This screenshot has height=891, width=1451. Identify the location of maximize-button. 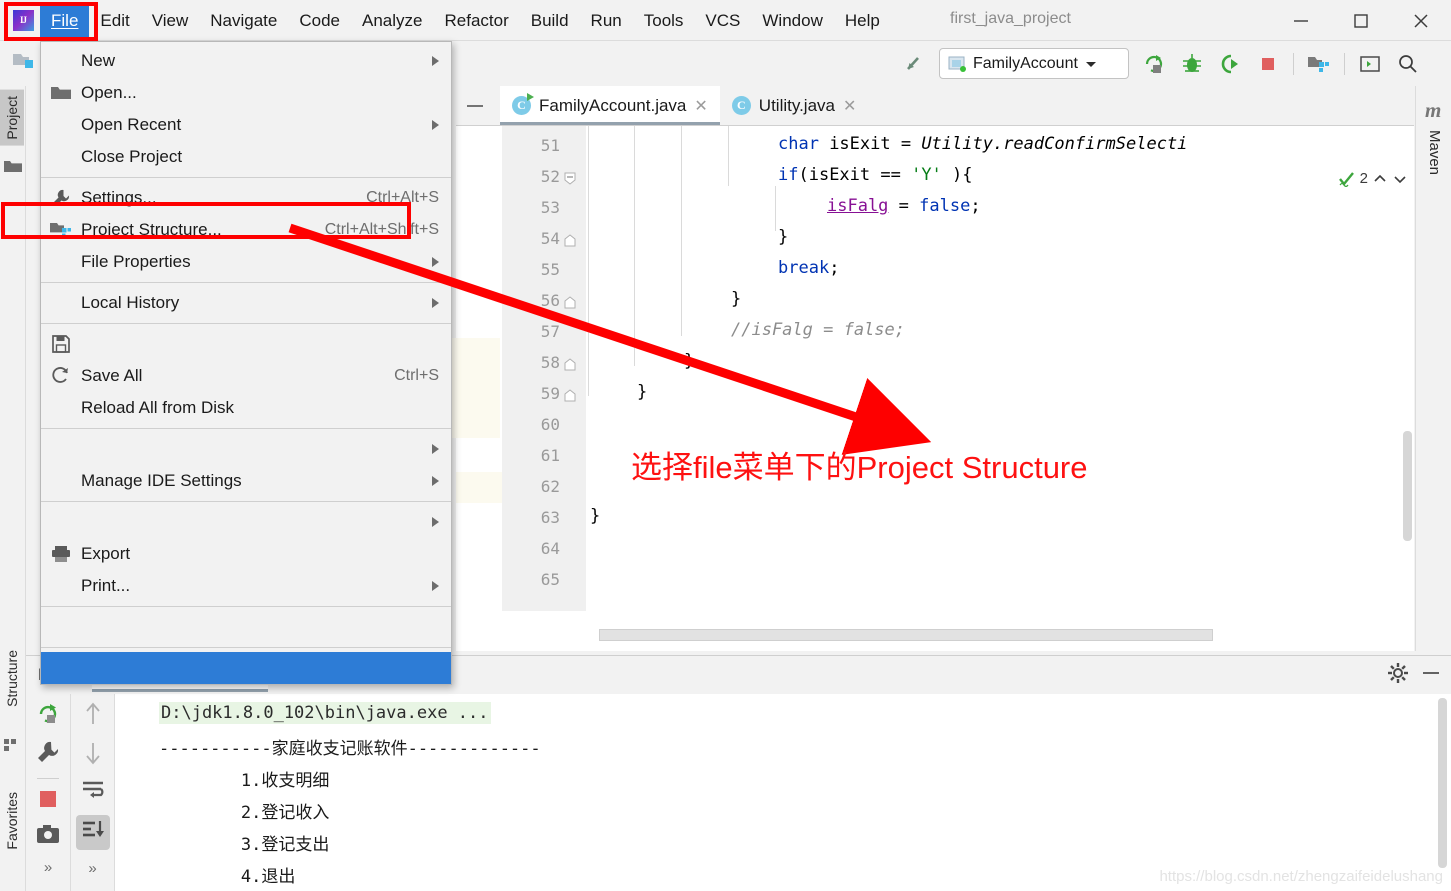
(1361, 20).